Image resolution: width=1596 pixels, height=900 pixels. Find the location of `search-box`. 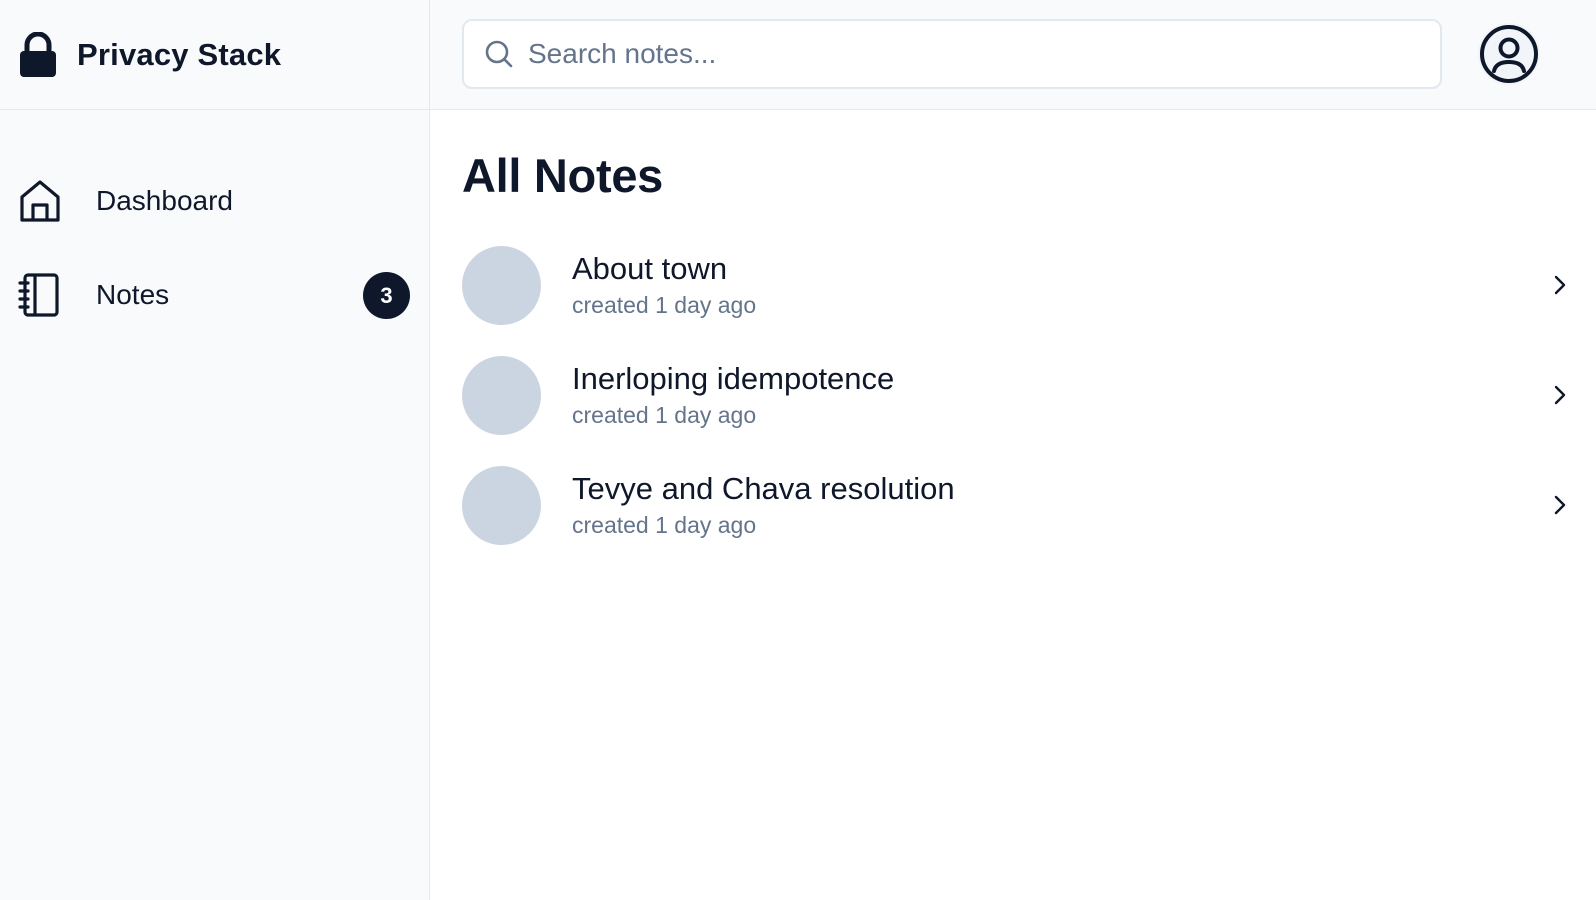

search-box is located at coordinates (952, 54).